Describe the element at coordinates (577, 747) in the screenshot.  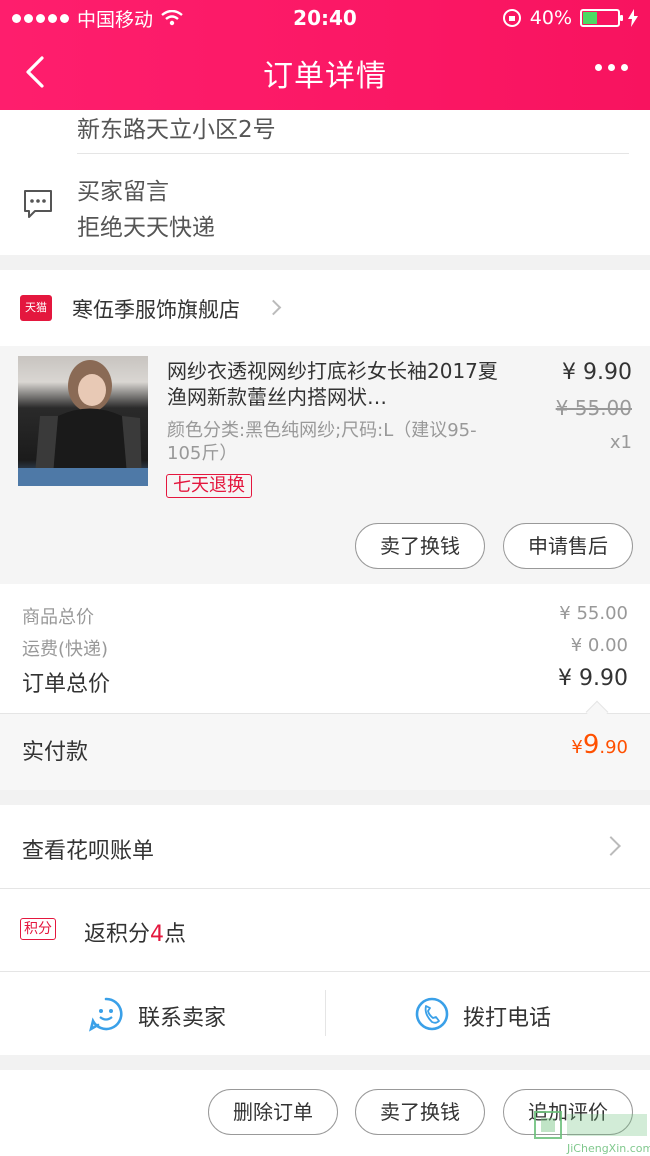
I see `paid-currency: ¥` at that location.